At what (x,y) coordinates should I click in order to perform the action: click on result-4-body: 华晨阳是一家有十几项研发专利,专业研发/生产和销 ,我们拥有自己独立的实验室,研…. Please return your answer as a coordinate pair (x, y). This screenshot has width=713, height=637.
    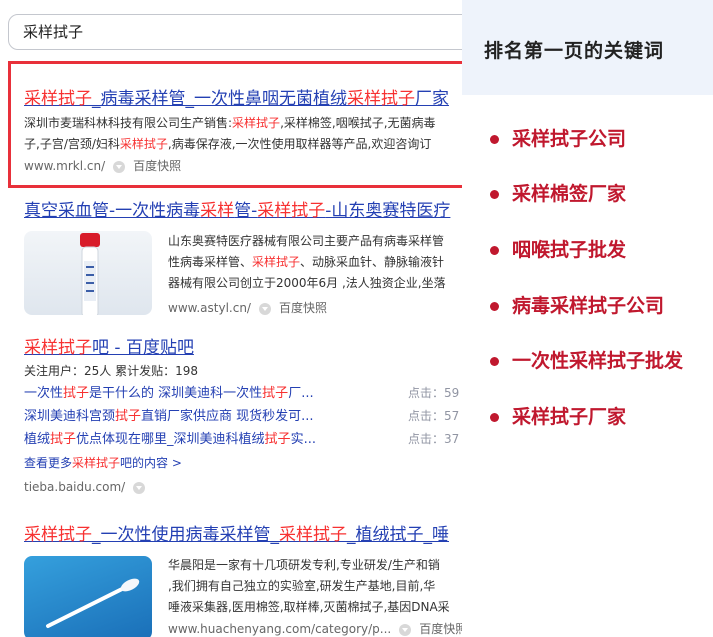
    Looking at the image, I should click on (315, 596).